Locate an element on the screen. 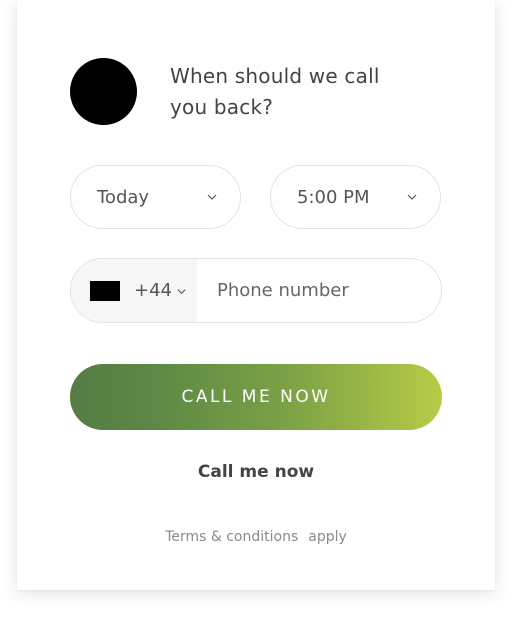  terms-notice: Terms & conditions apply is located at coordinates (256, 537).